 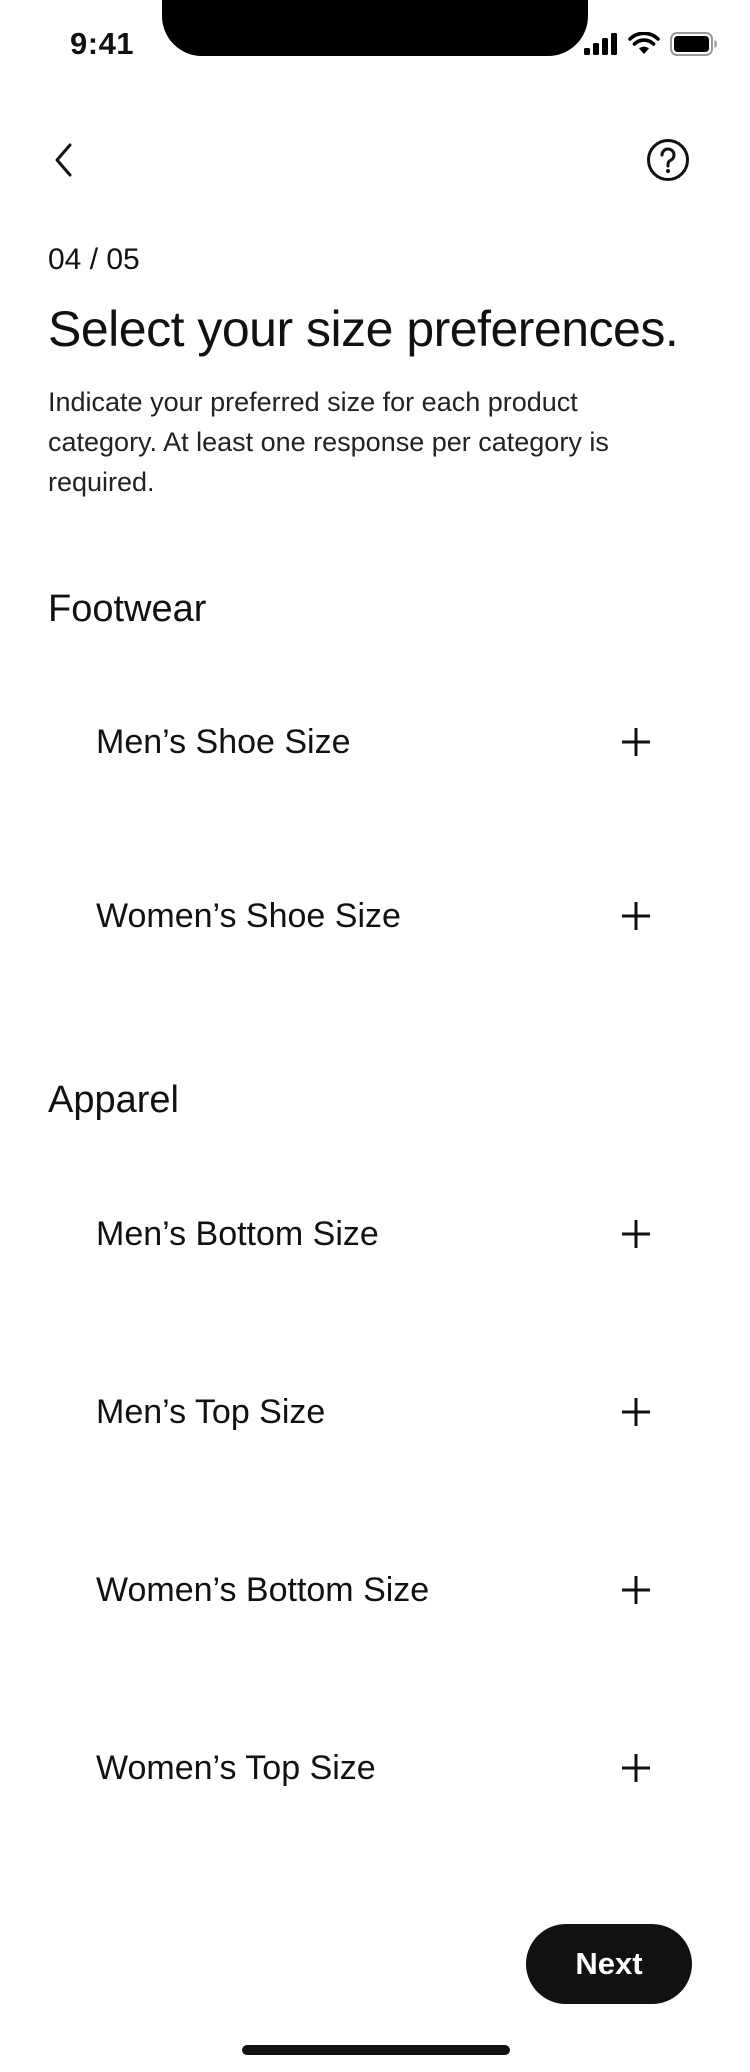 What do you see at coordinates (248, 915) in the screenshot?
I see `option-label: Women’s Shoe Size` at bounding box center [248, 915].